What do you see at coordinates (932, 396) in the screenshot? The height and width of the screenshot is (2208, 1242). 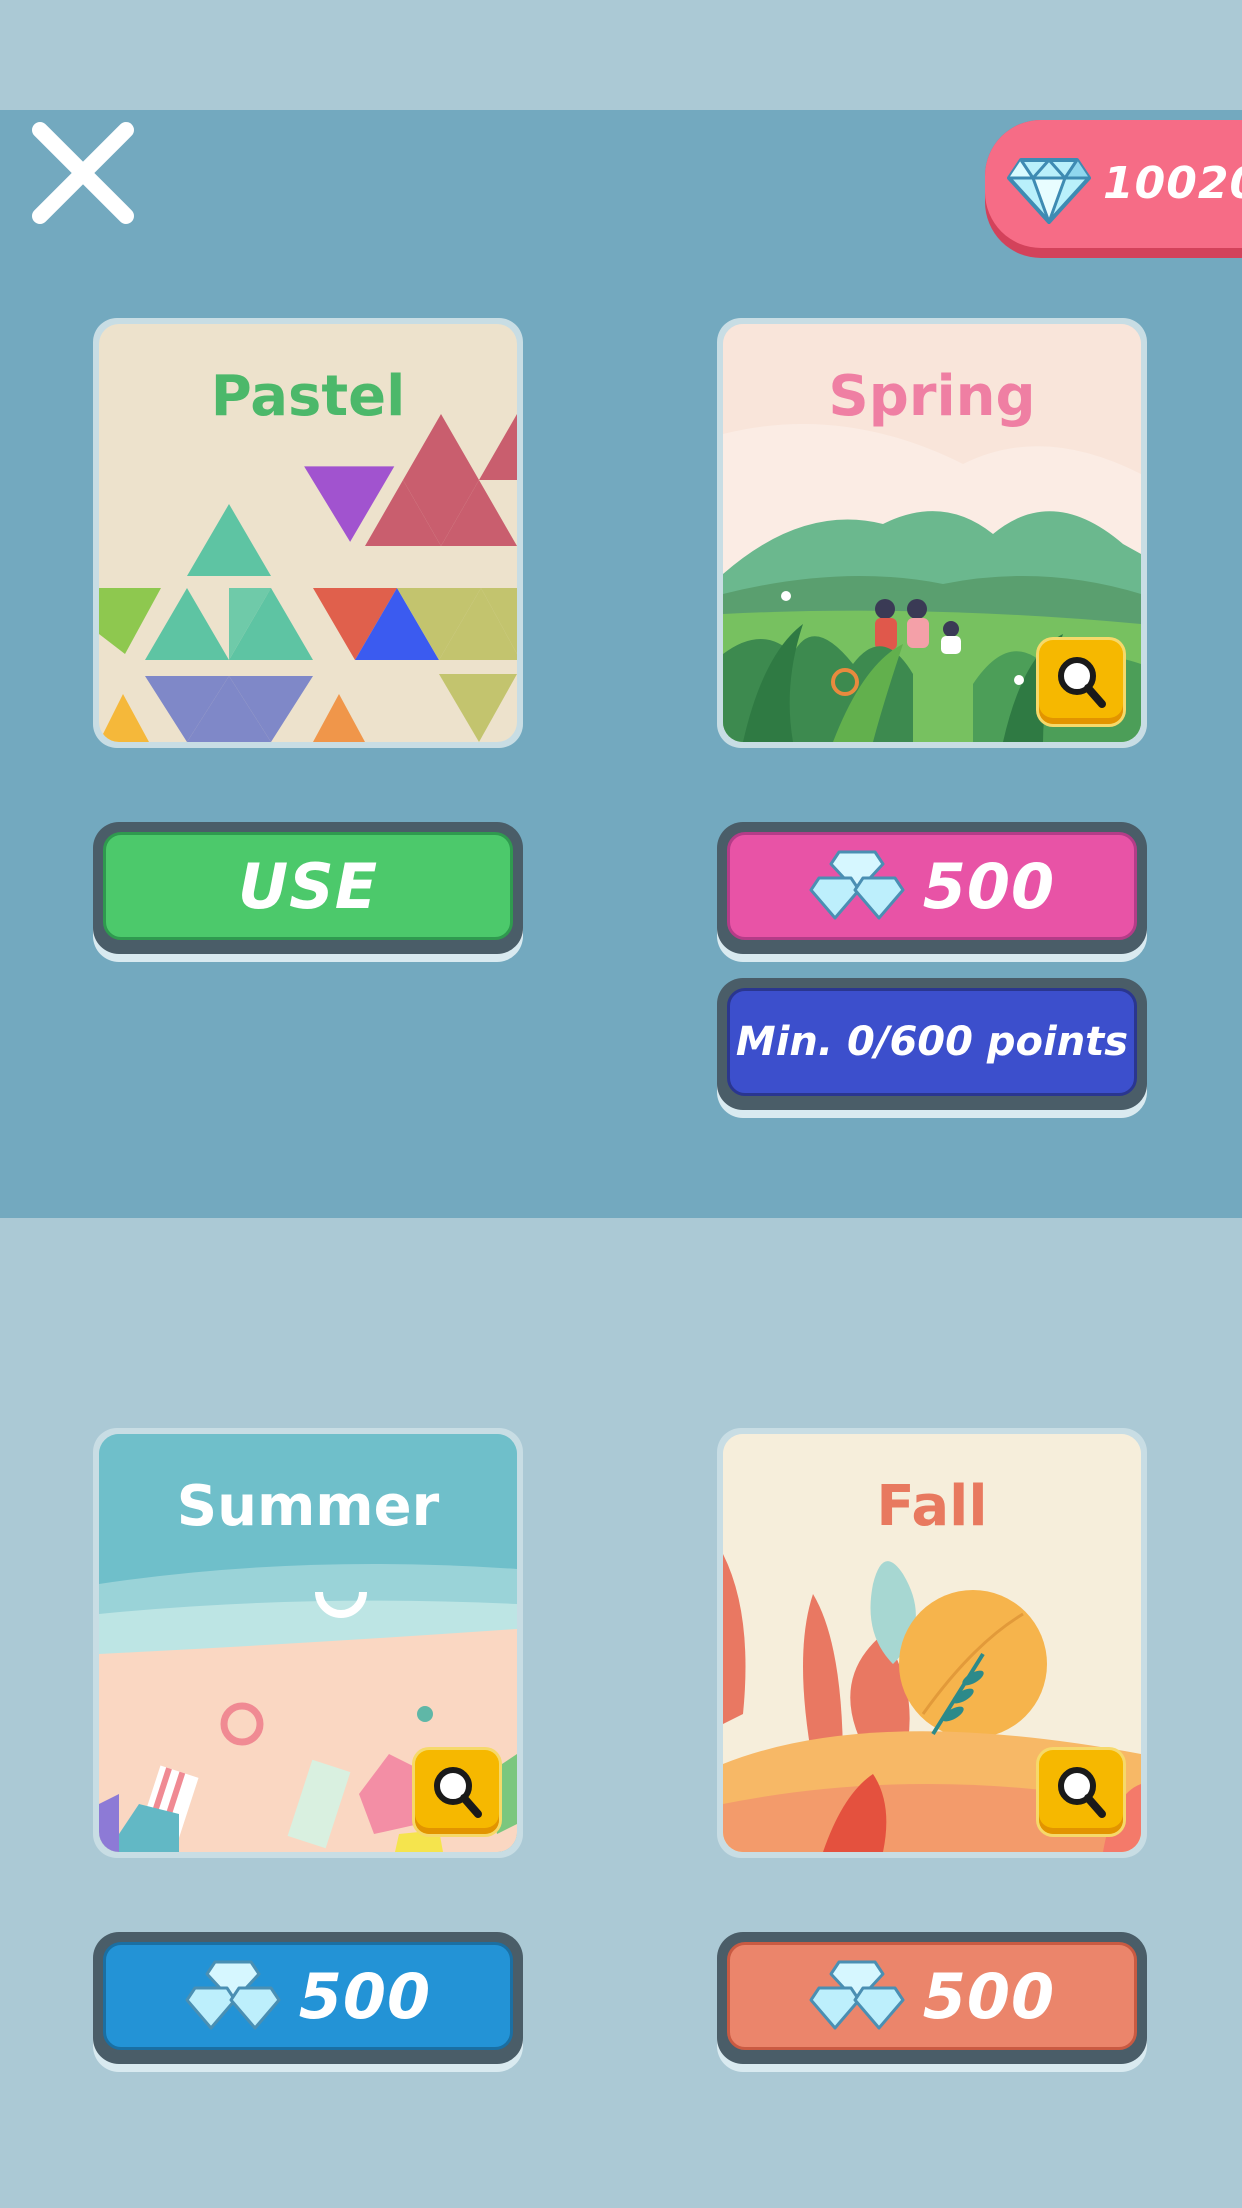 I see `theme-title-spring: Spring` at bounding box center [932, 396].